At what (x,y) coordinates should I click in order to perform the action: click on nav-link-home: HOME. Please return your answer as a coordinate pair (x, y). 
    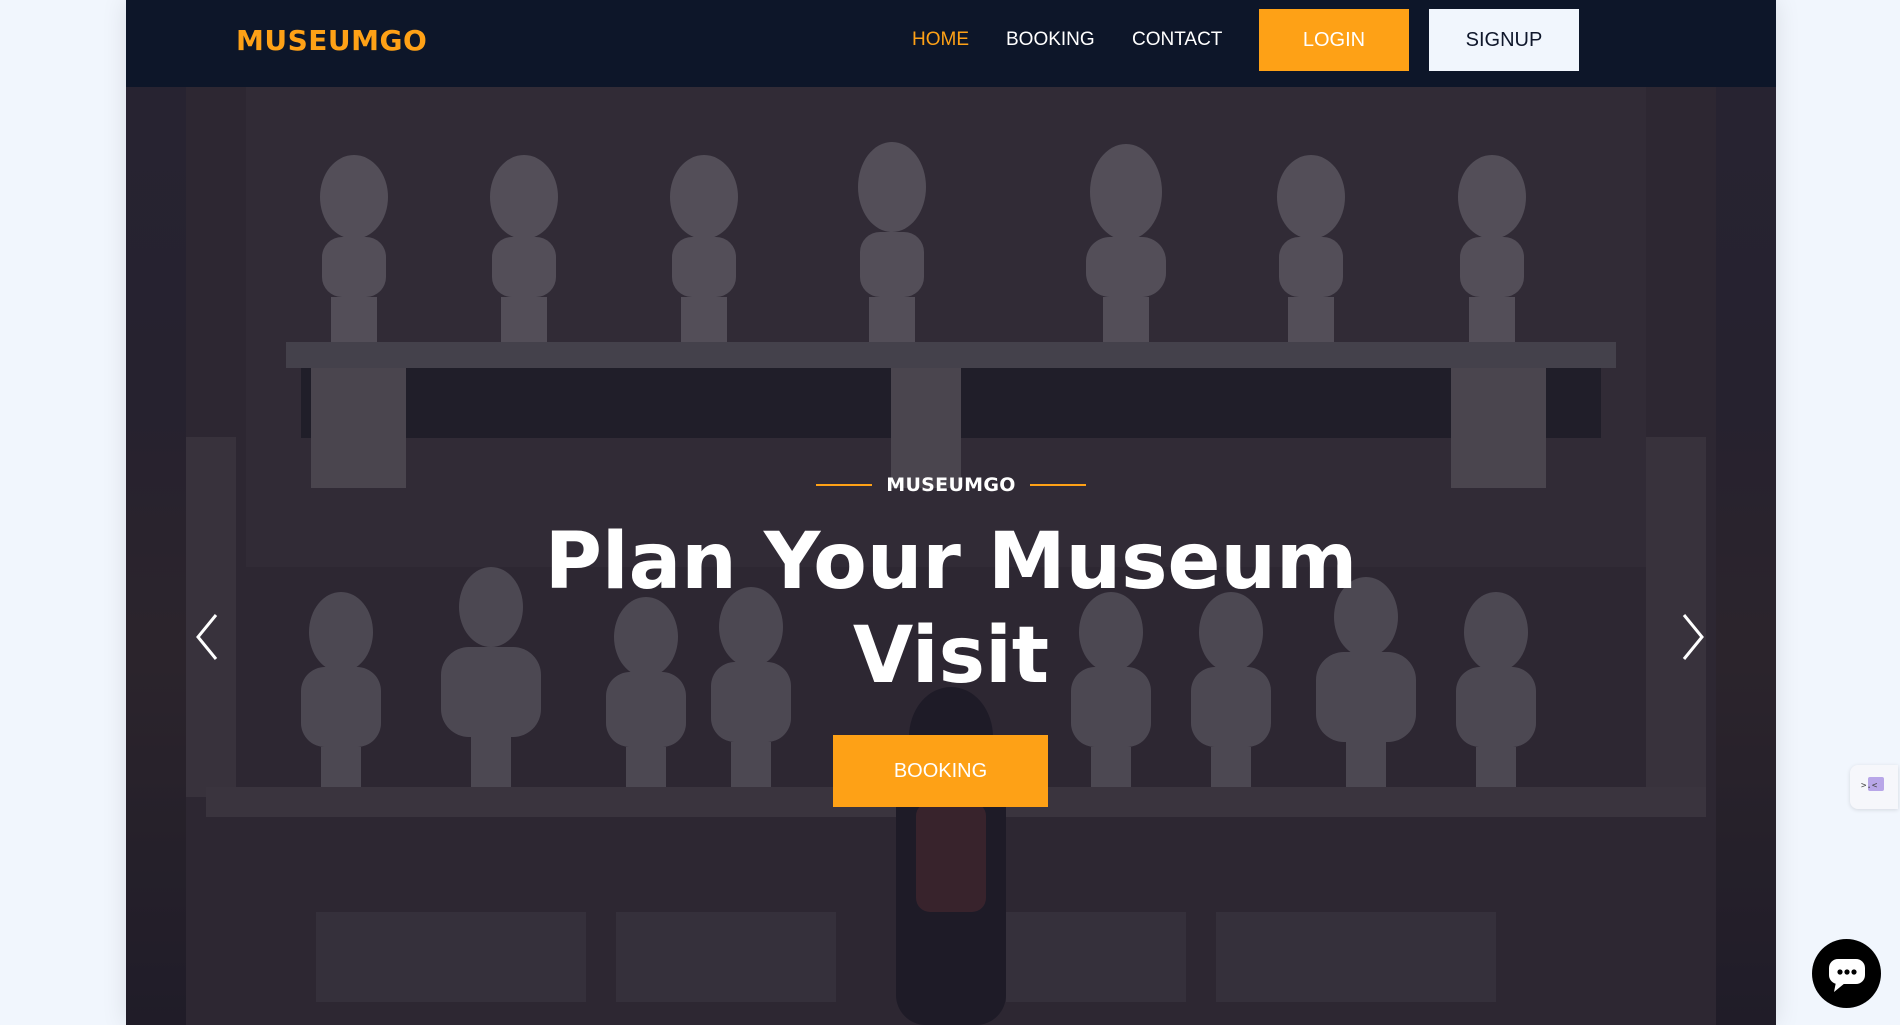
    Looking at the image, I should click on (940, 40).